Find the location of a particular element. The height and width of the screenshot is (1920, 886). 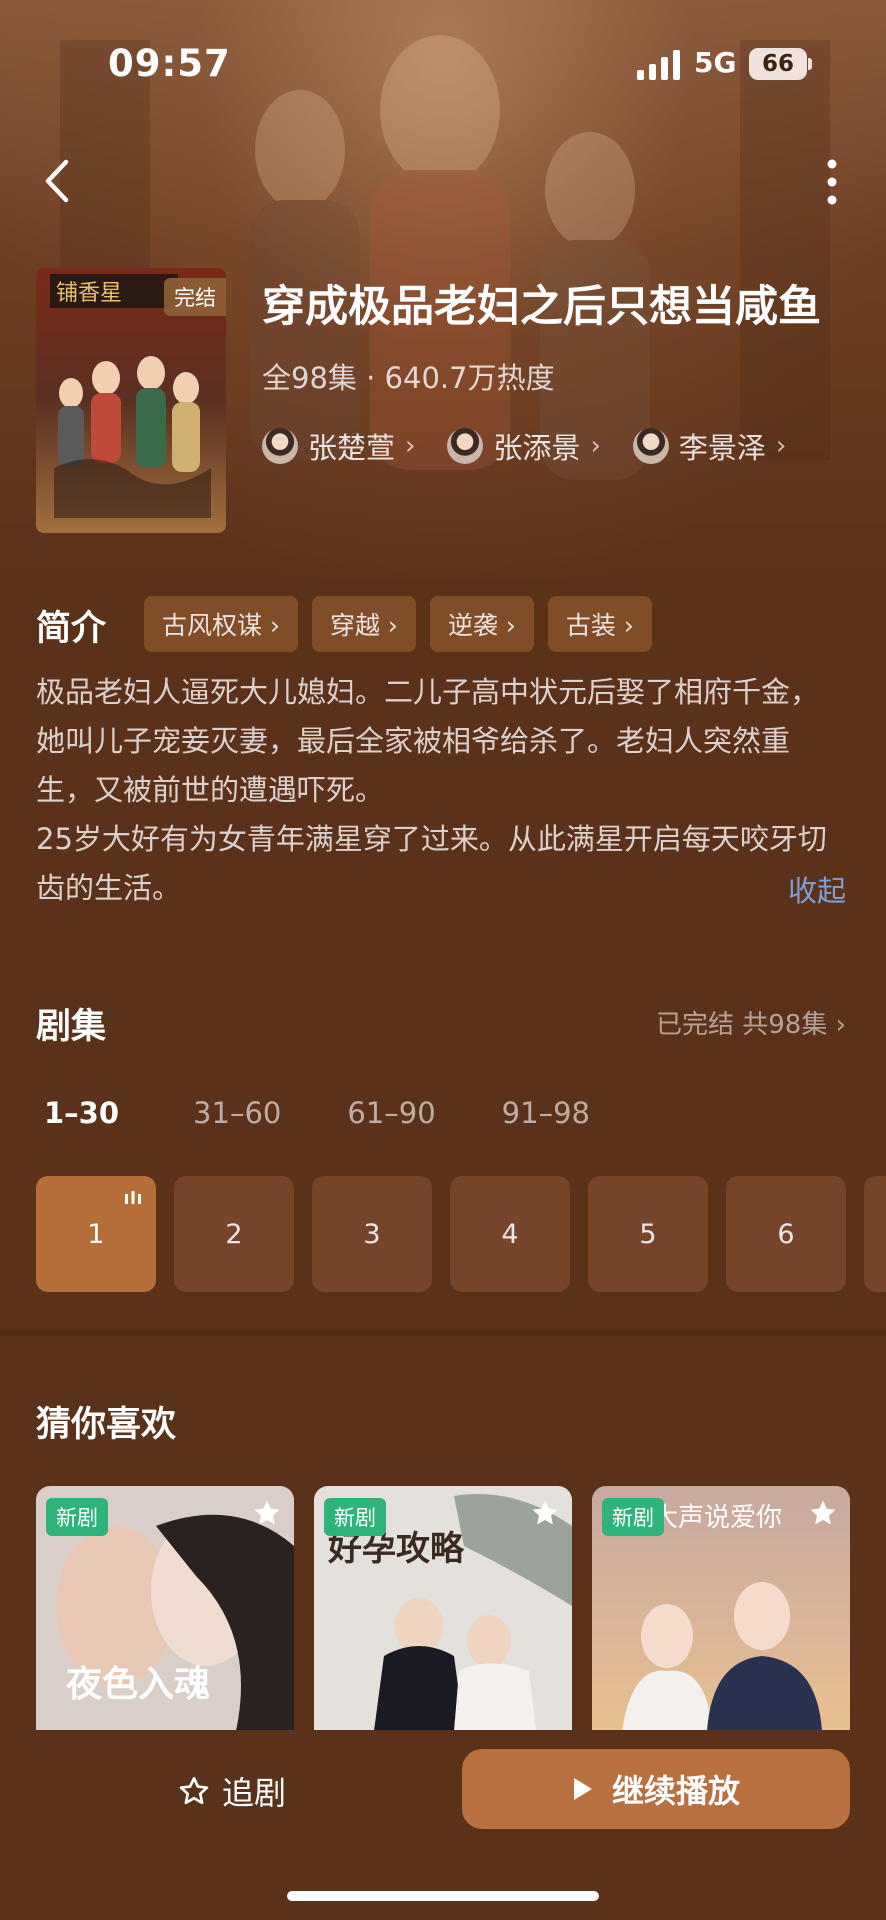

cast-list: 张楚萱 › 张添景 › 李景泽 › is located at coordinates (524, 446).